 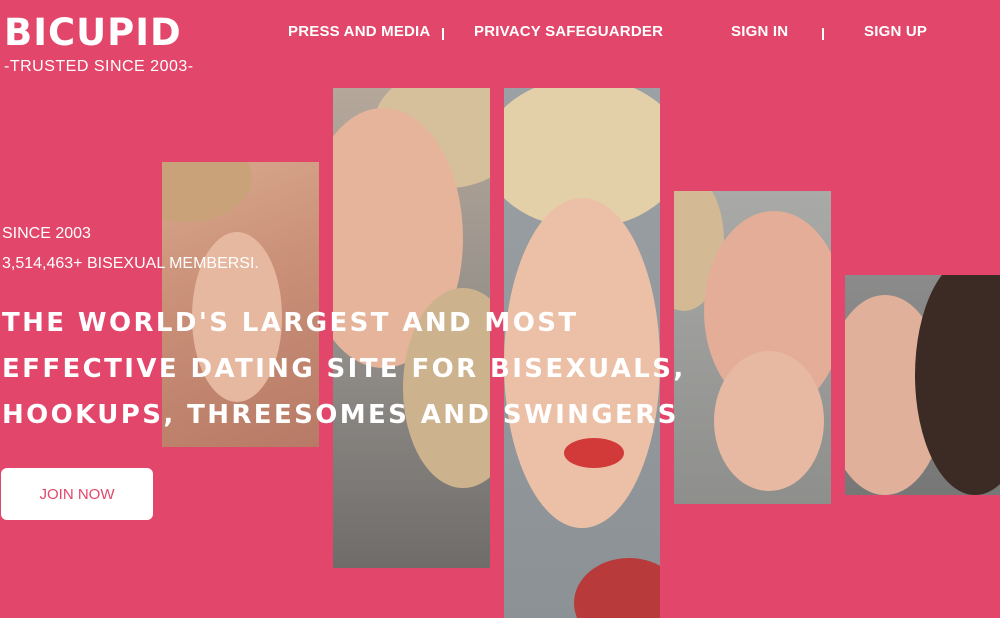 I want to click on nav-press-link: PRESS AND MEDIA, so click(x=359, y=31).